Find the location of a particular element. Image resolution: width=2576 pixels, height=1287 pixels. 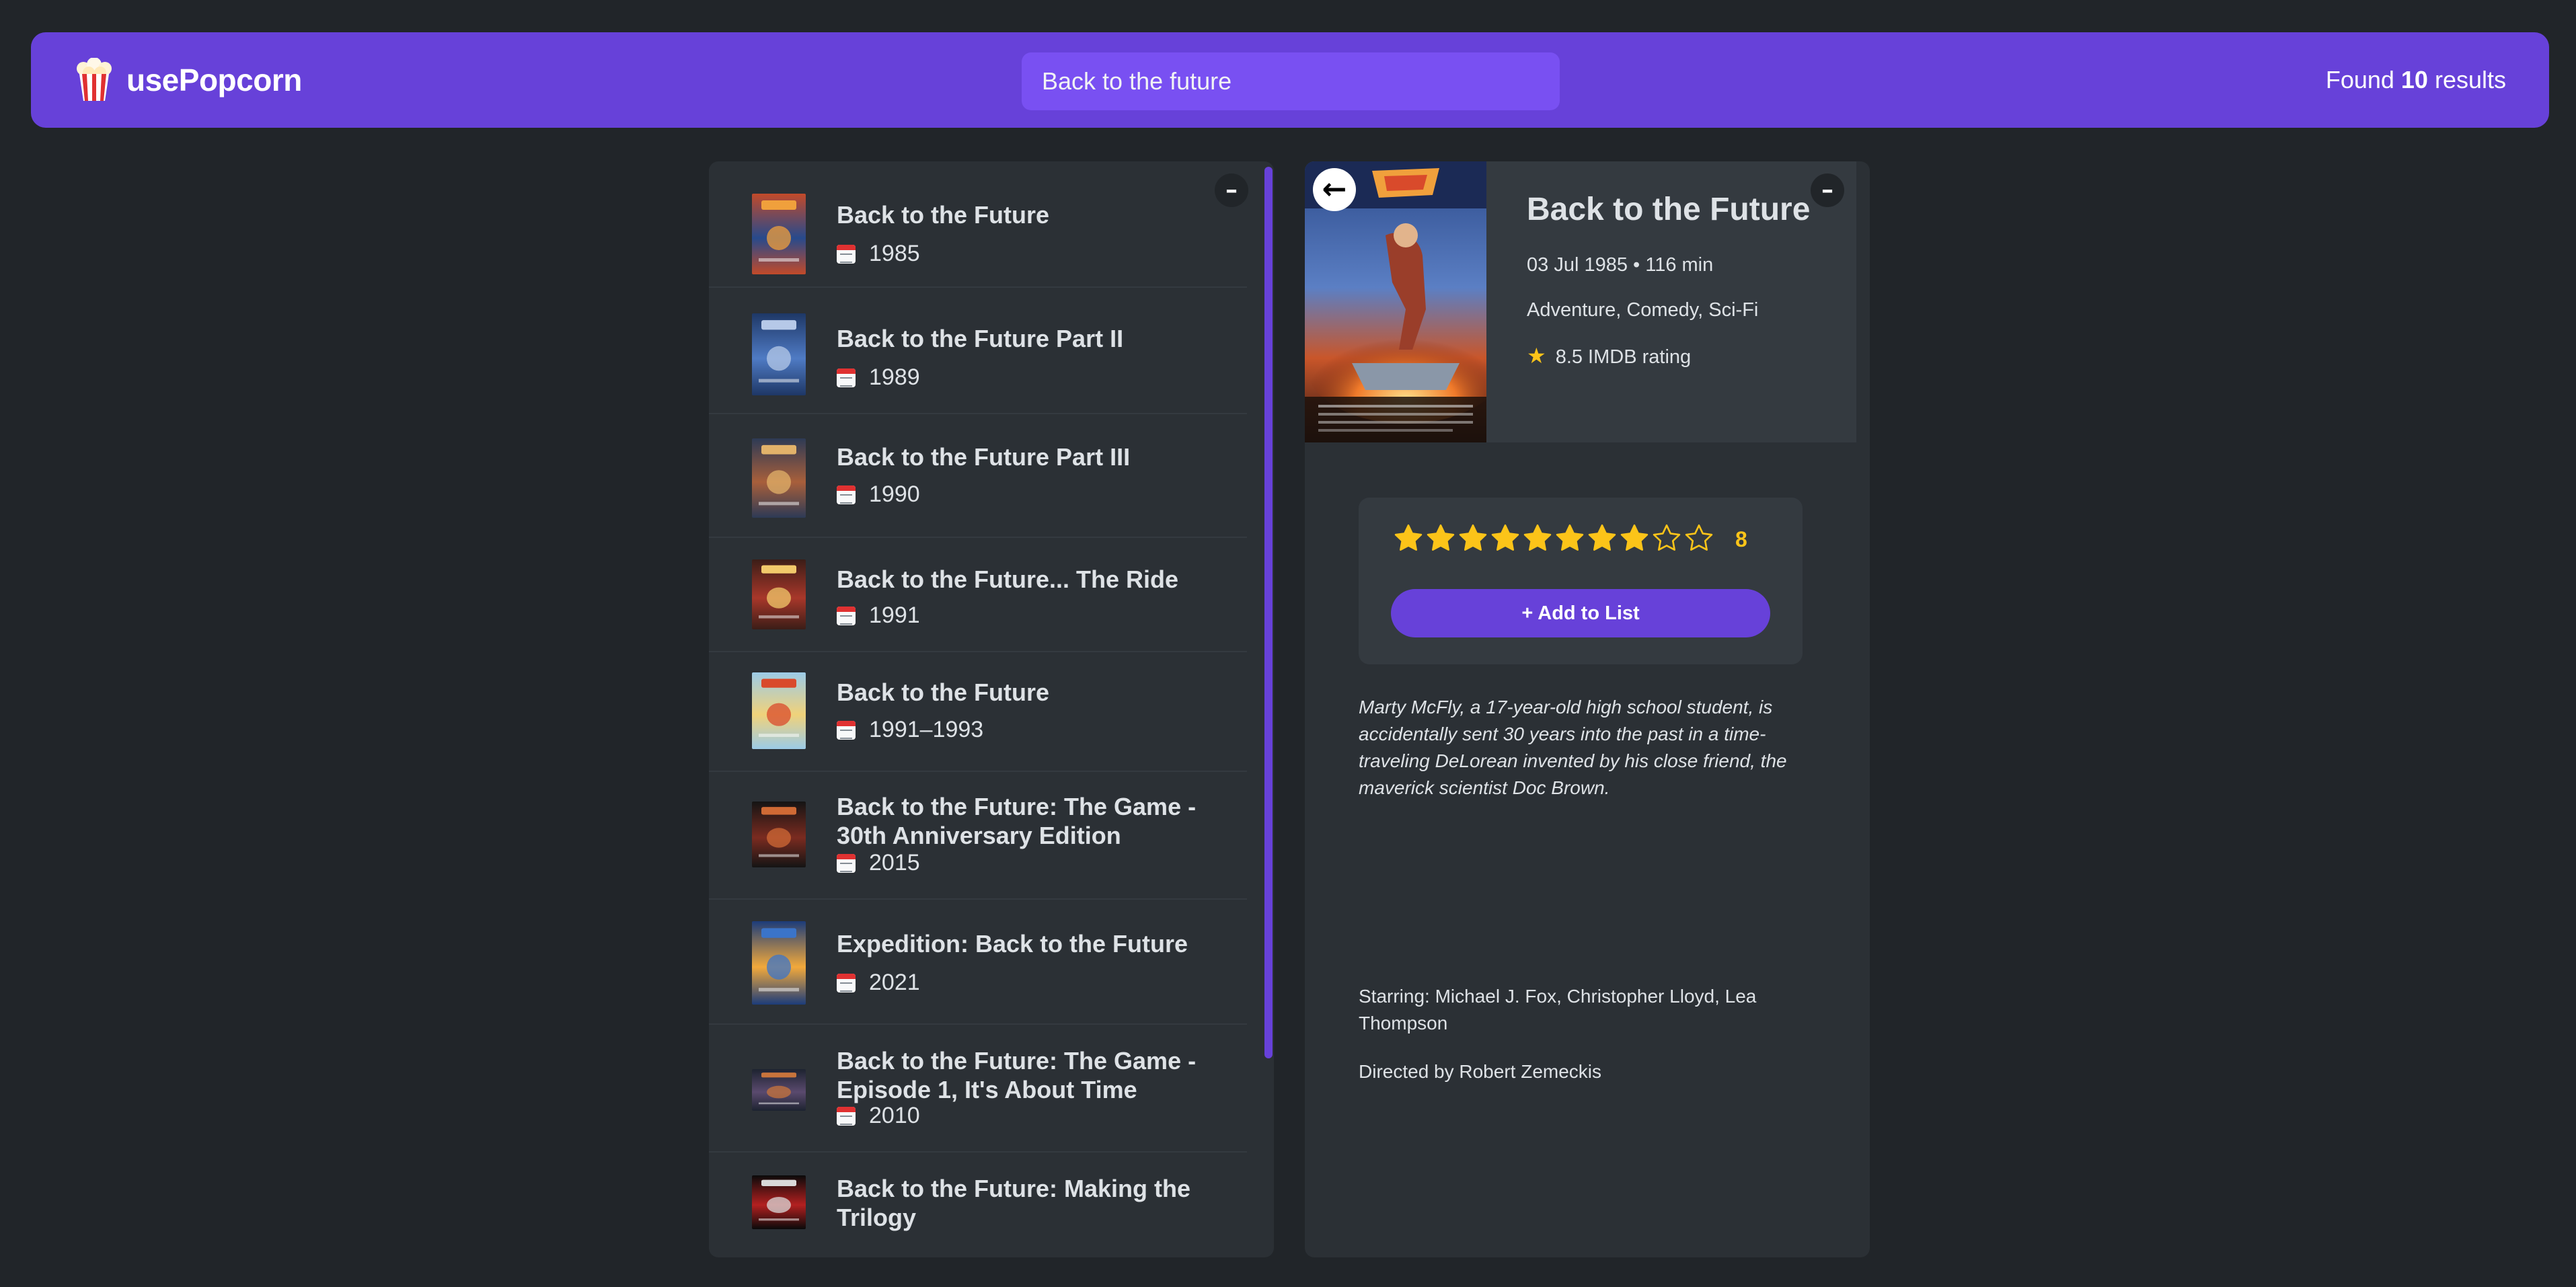

movie-year: 2021 is located at coordinates (878, 983).